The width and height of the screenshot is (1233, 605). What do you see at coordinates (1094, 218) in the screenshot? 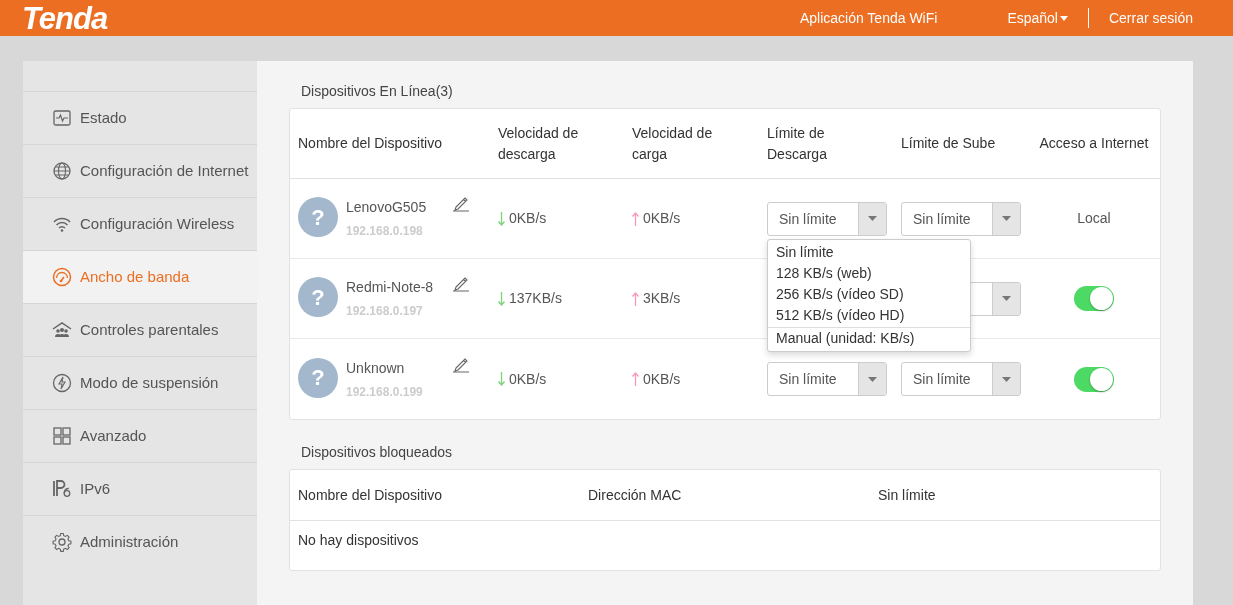
I see `access-status: Local` at bounding box center [1094, 218].